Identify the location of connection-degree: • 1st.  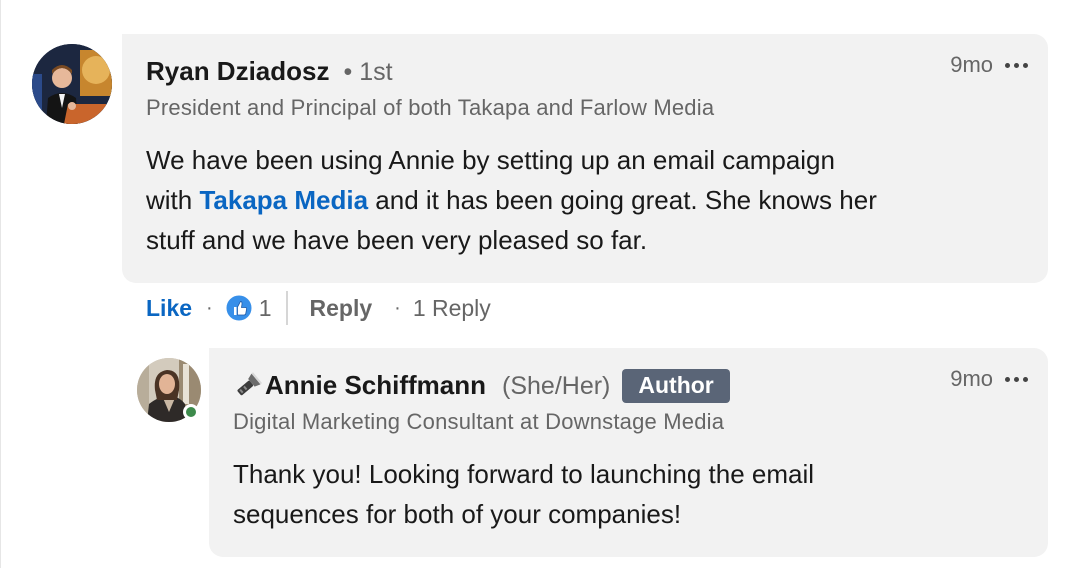
(368, 72).